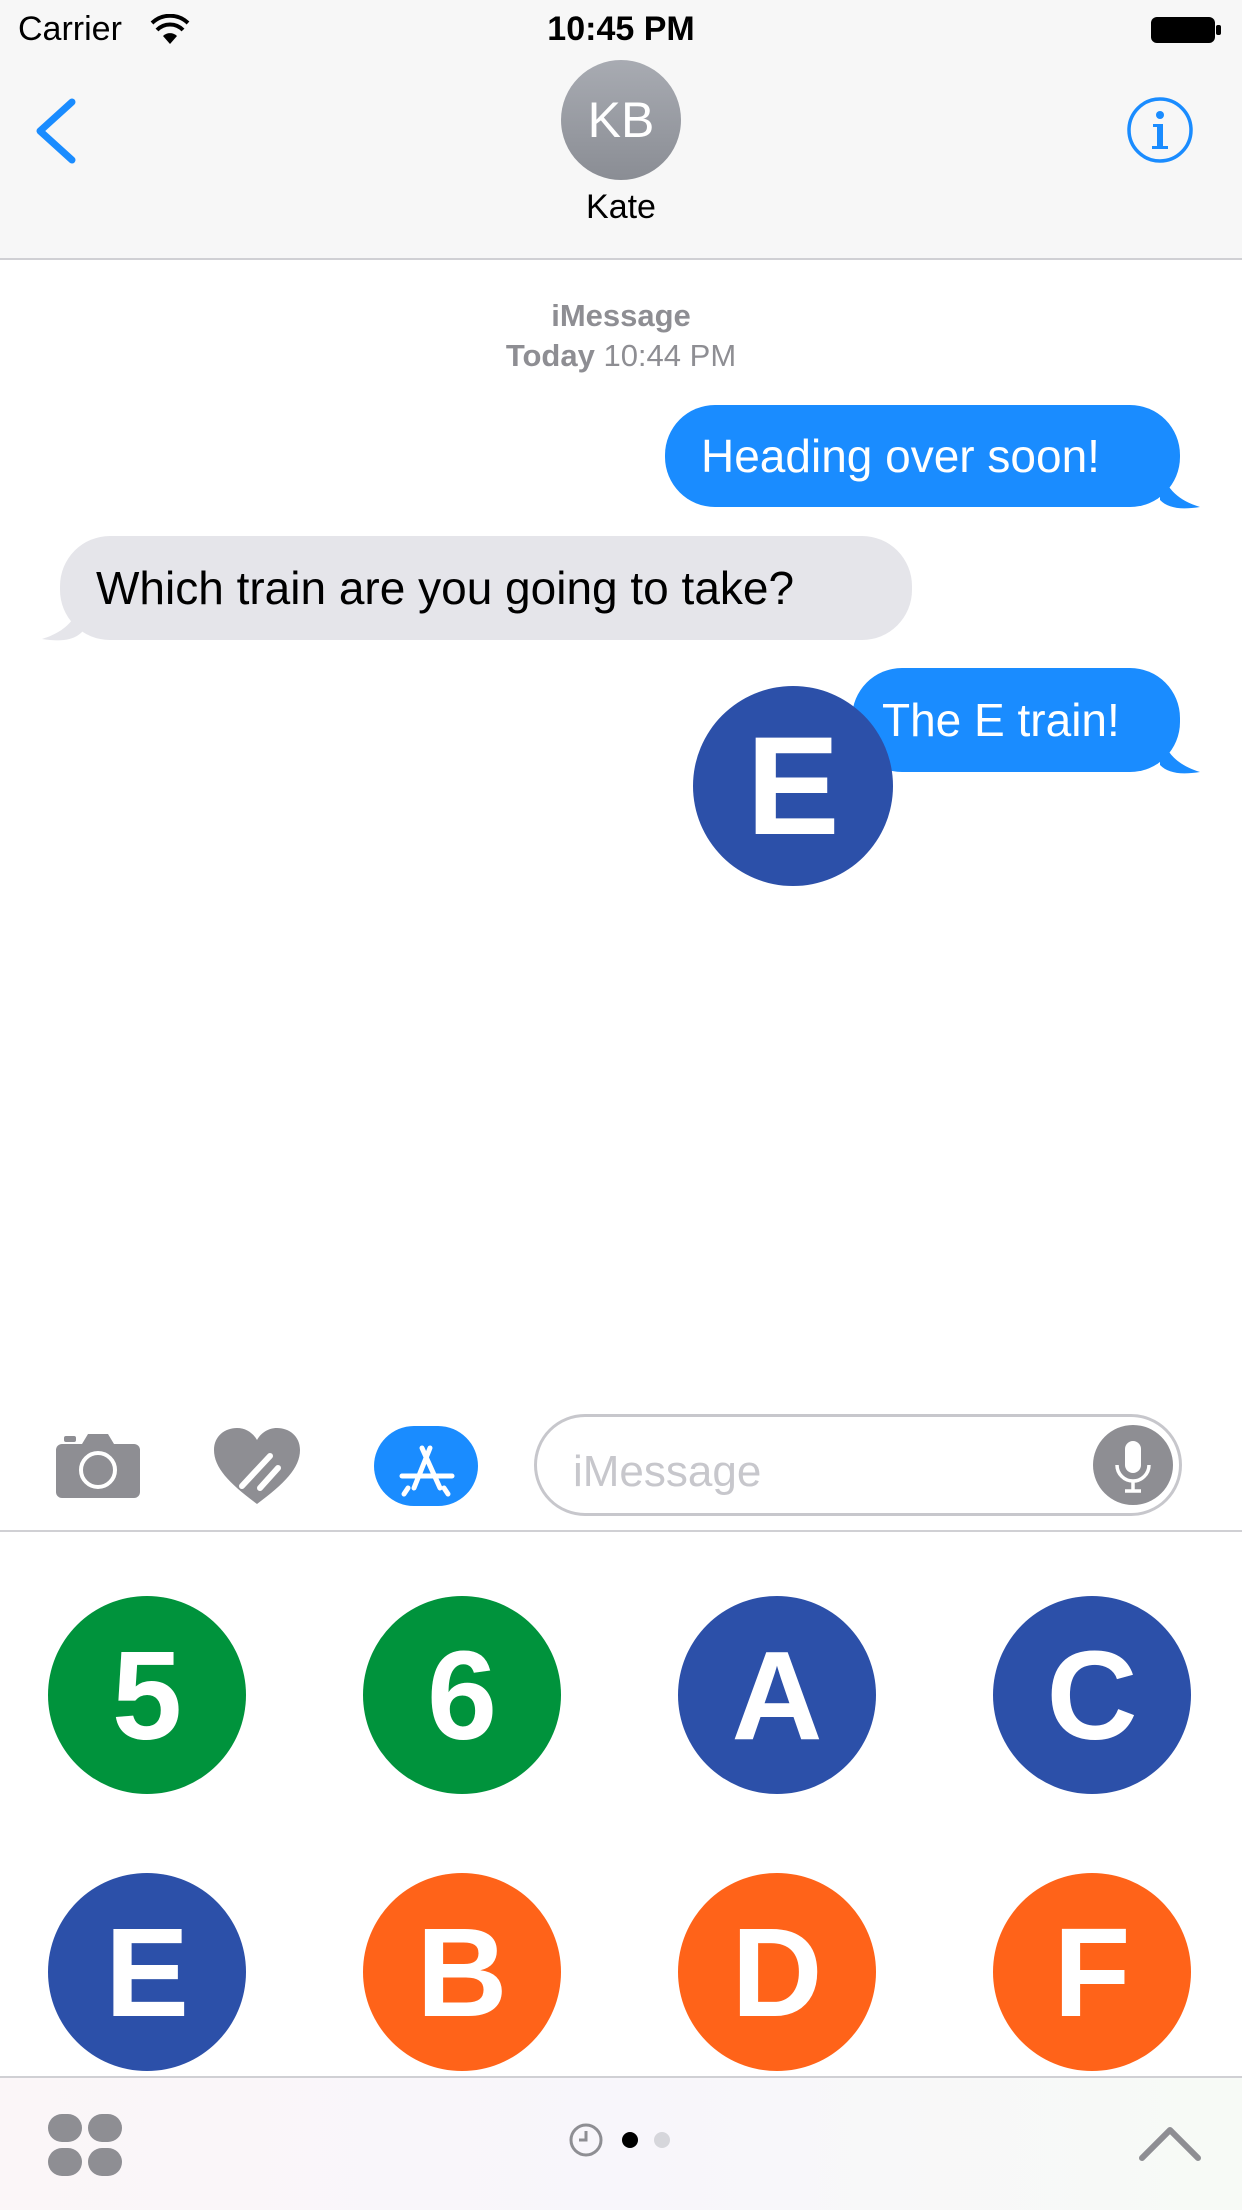 This screenshot has height=2210, width=1242. What do you see at coordinates (793, 786) in the screenshot?
I see `placed-sticker-e: E` at bounding box center [793, 786].